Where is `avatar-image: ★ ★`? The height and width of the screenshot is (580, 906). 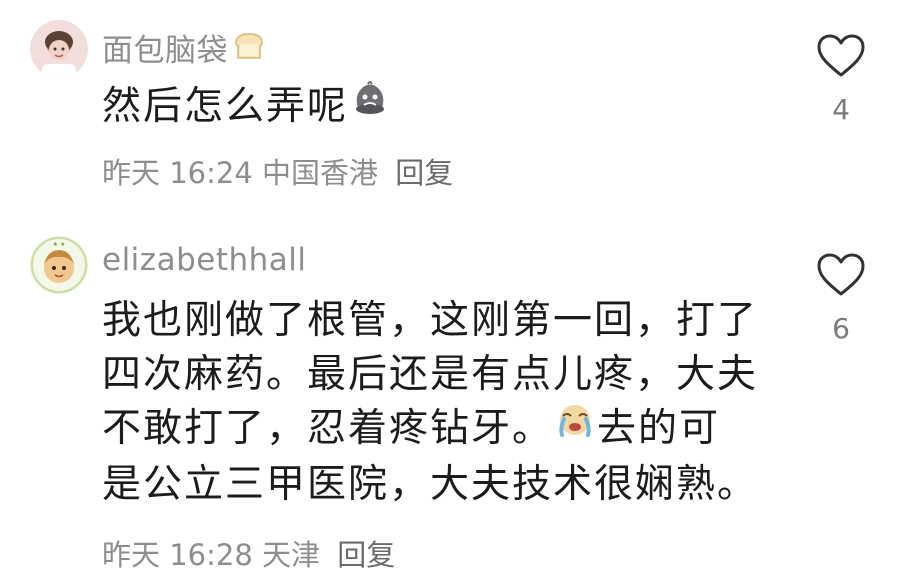
avatar-image: ★ ★ is located at coordinates (59, 265).